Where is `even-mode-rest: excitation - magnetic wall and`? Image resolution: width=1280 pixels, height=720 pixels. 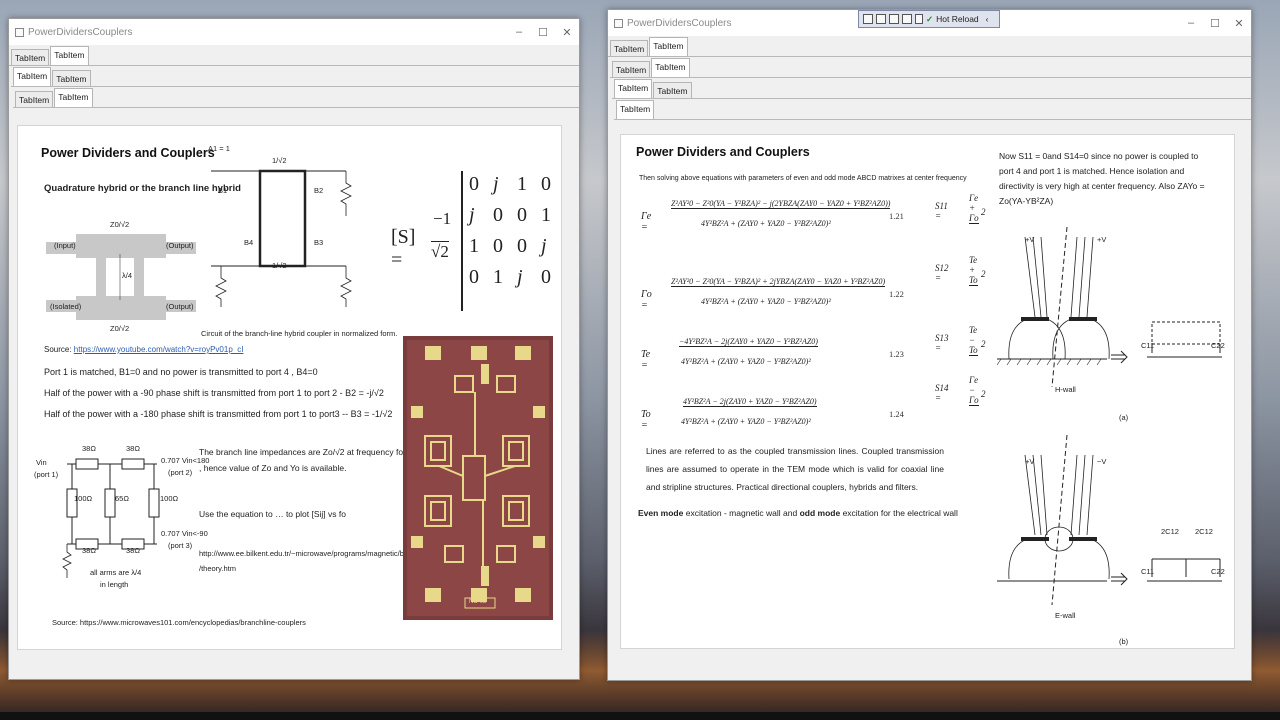
even-mode-rest: excitation - magnetic wall and is located at coordinates (741, 513).